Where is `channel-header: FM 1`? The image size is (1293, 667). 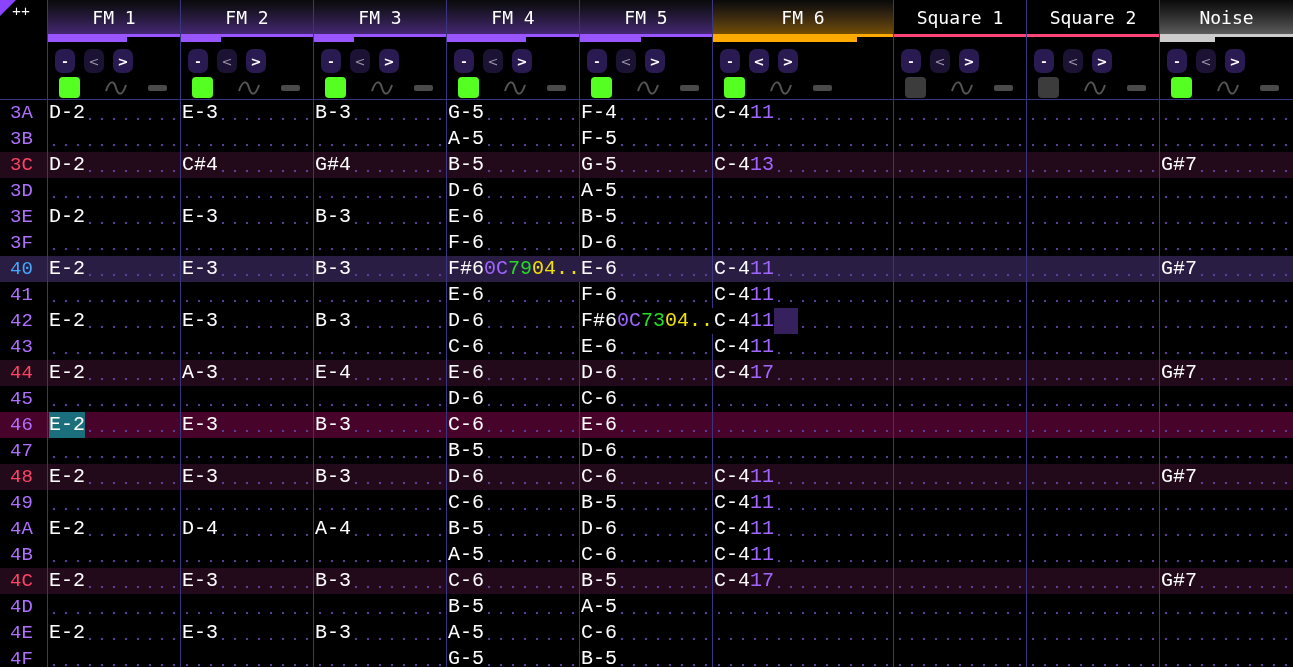 channel-header: FM 1 is located at coordinates (114, 18).